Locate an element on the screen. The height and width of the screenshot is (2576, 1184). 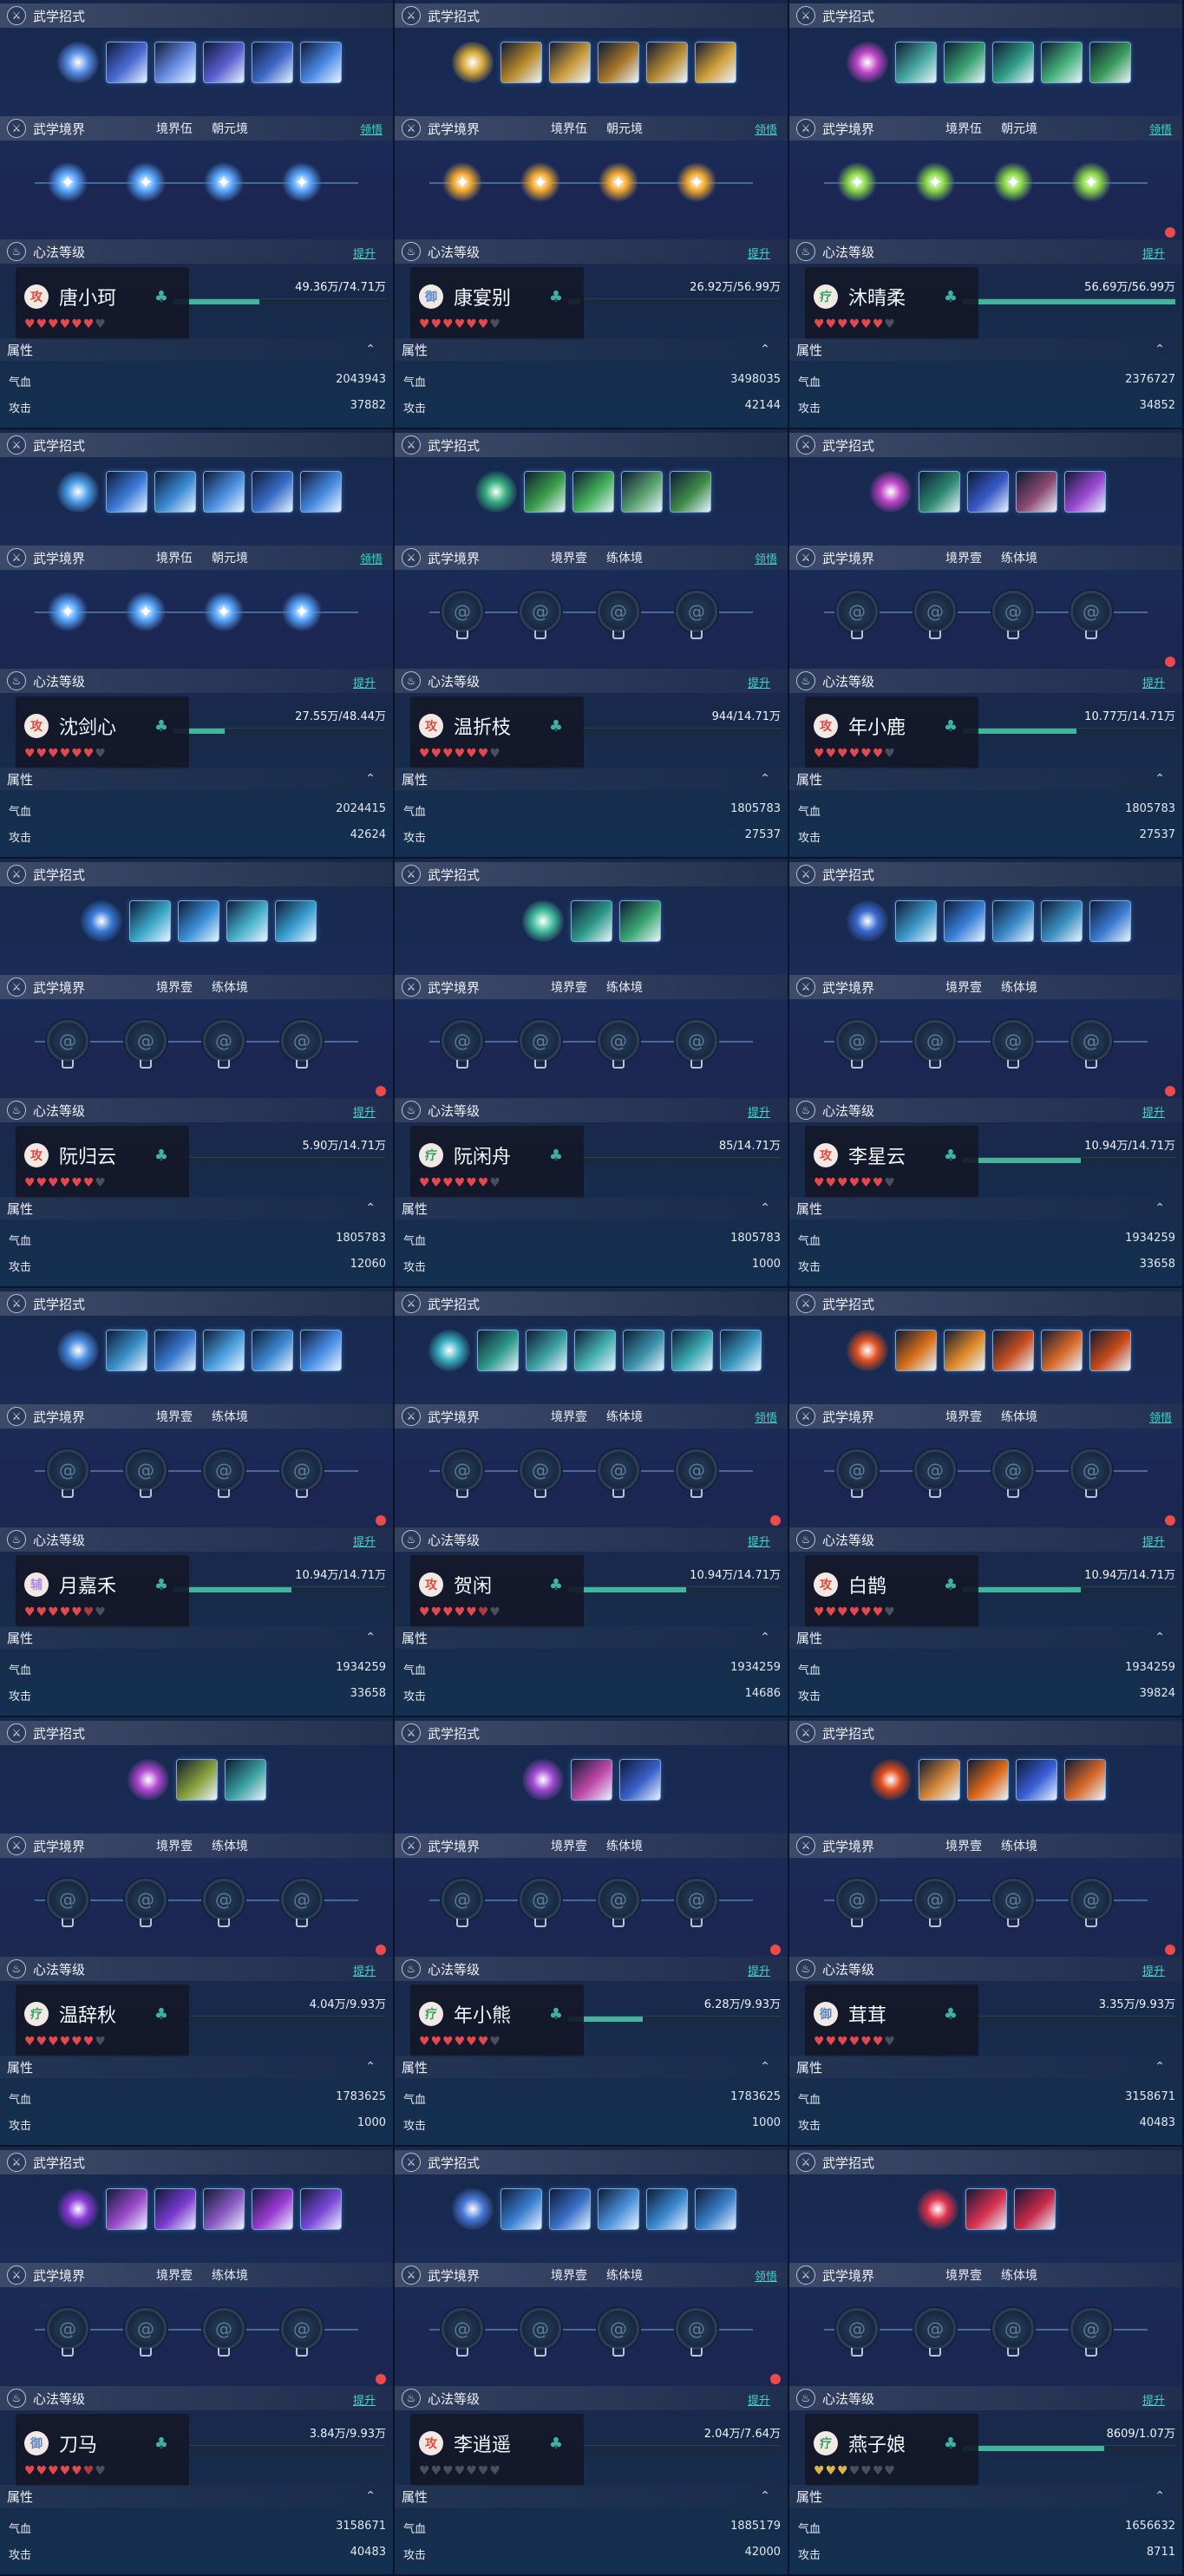
character-namecard: 御茸茸 ♣ ♥♥♥♥♥♥♥ is located at coordinates (892, 2020).